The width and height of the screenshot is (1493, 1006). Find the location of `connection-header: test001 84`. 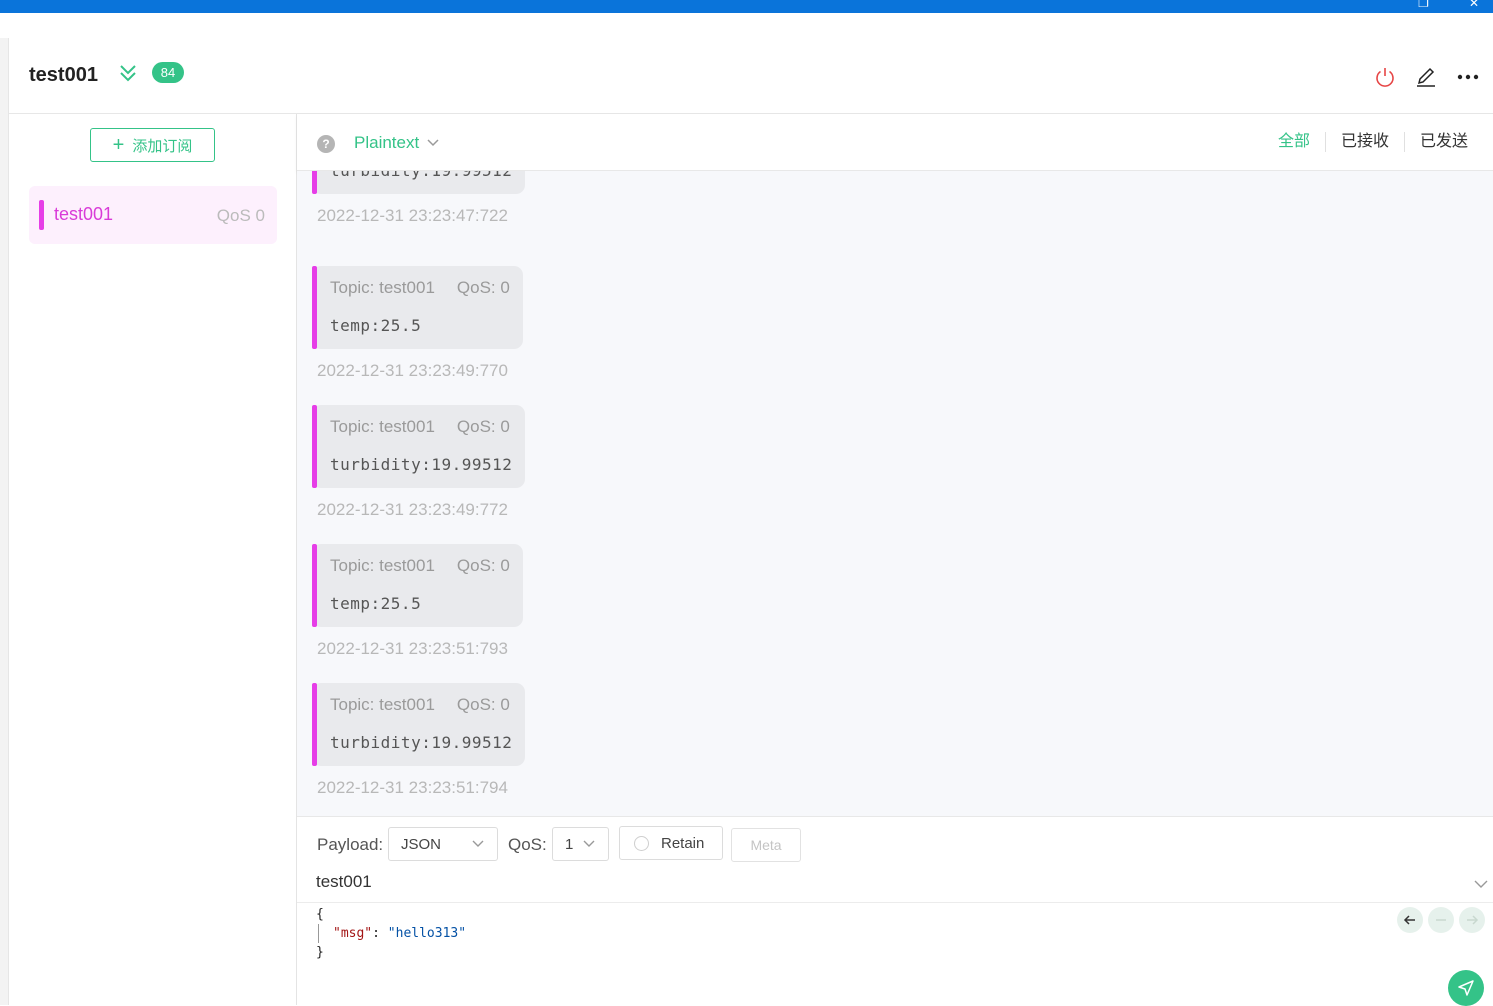

connection-header: test001 84 is located at coordinates (751, 76).